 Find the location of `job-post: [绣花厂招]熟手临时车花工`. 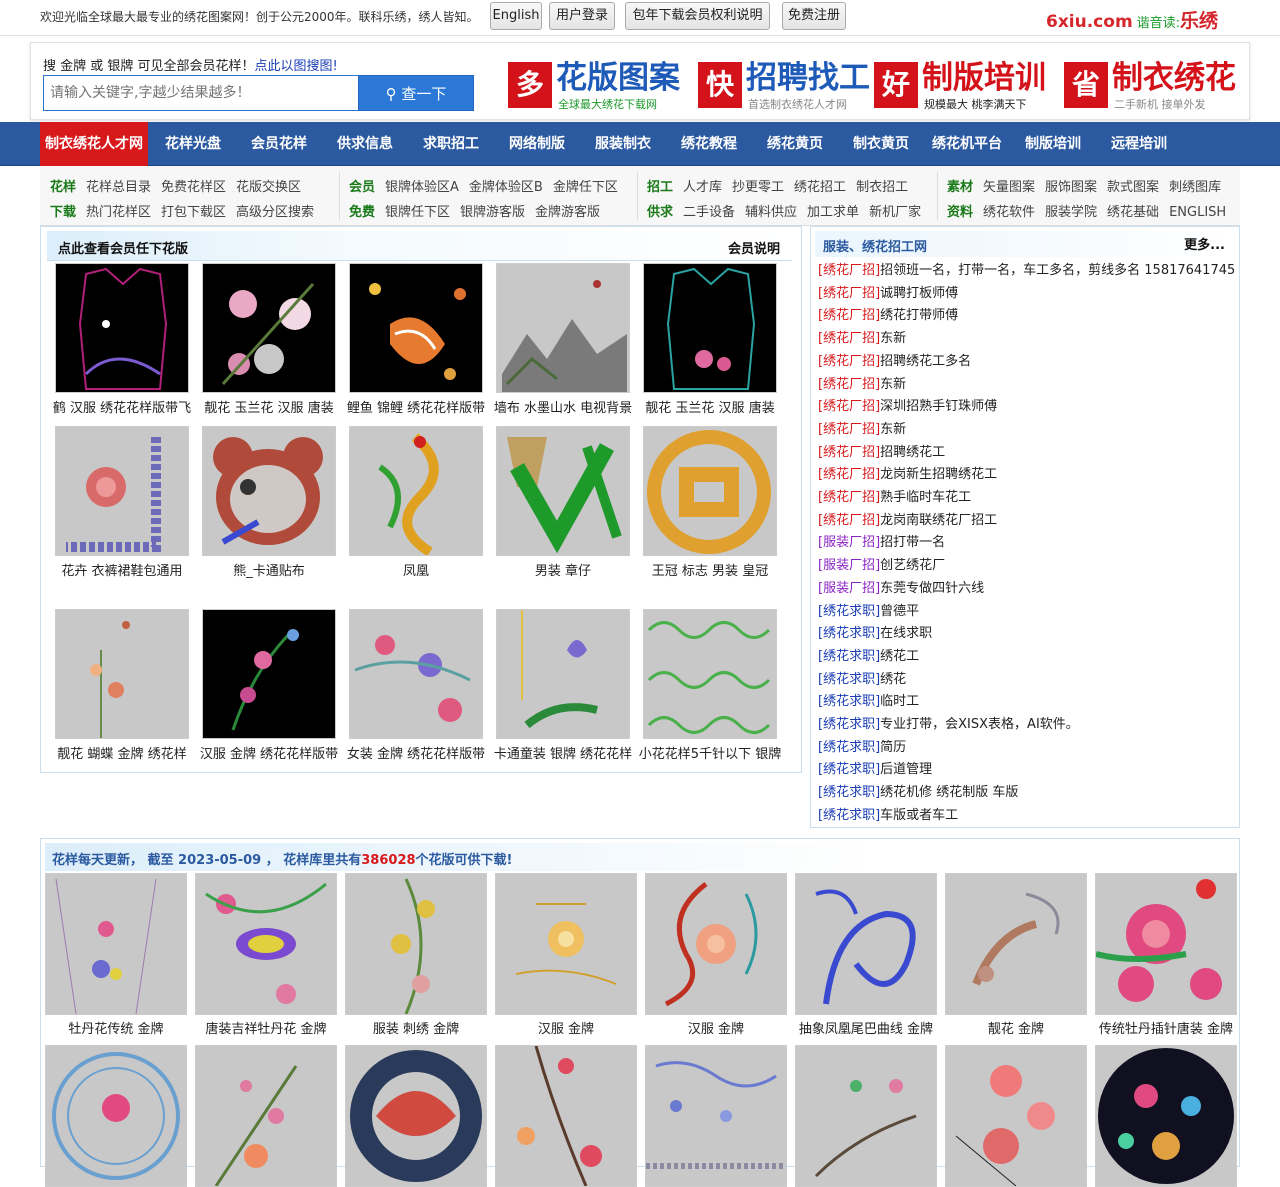

job-post: [绣花厂招]熟手临时车花工 is located at coordinates (894, 495).